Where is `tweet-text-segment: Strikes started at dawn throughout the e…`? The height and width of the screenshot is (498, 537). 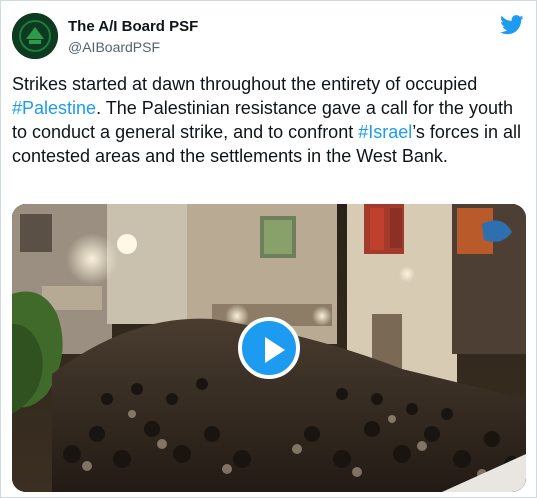
tweet-text-segment: Strikes started at dawn throughout the e… is located at coordinates (245, 84).